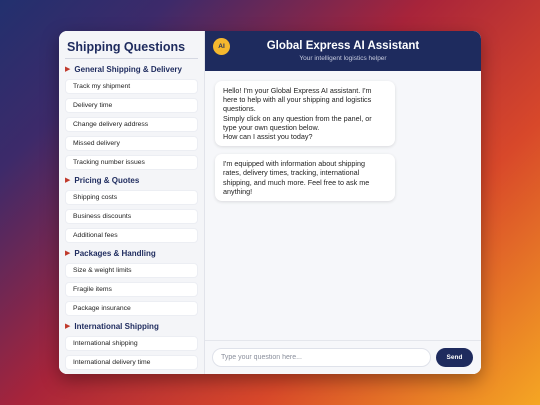 The width and height of the screenshot is (540, 405). I want to click on section-packages: ▶ Packages & Handling, so click(131, 253).